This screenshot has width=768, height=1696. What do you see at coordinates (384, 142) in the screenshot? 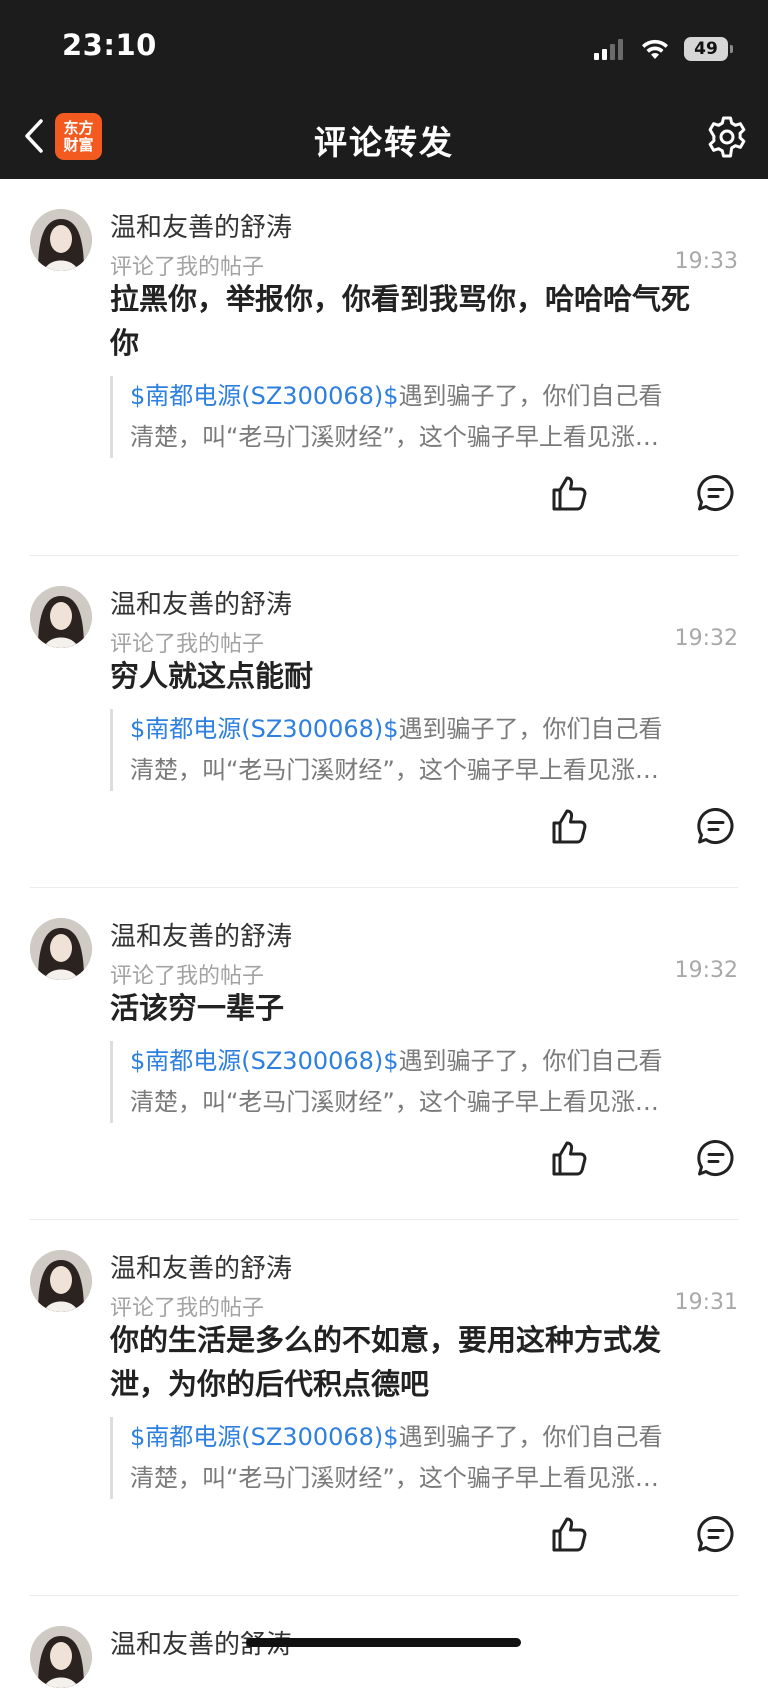
I see `page-title: 评论转发` at bounding box center [384, 142].